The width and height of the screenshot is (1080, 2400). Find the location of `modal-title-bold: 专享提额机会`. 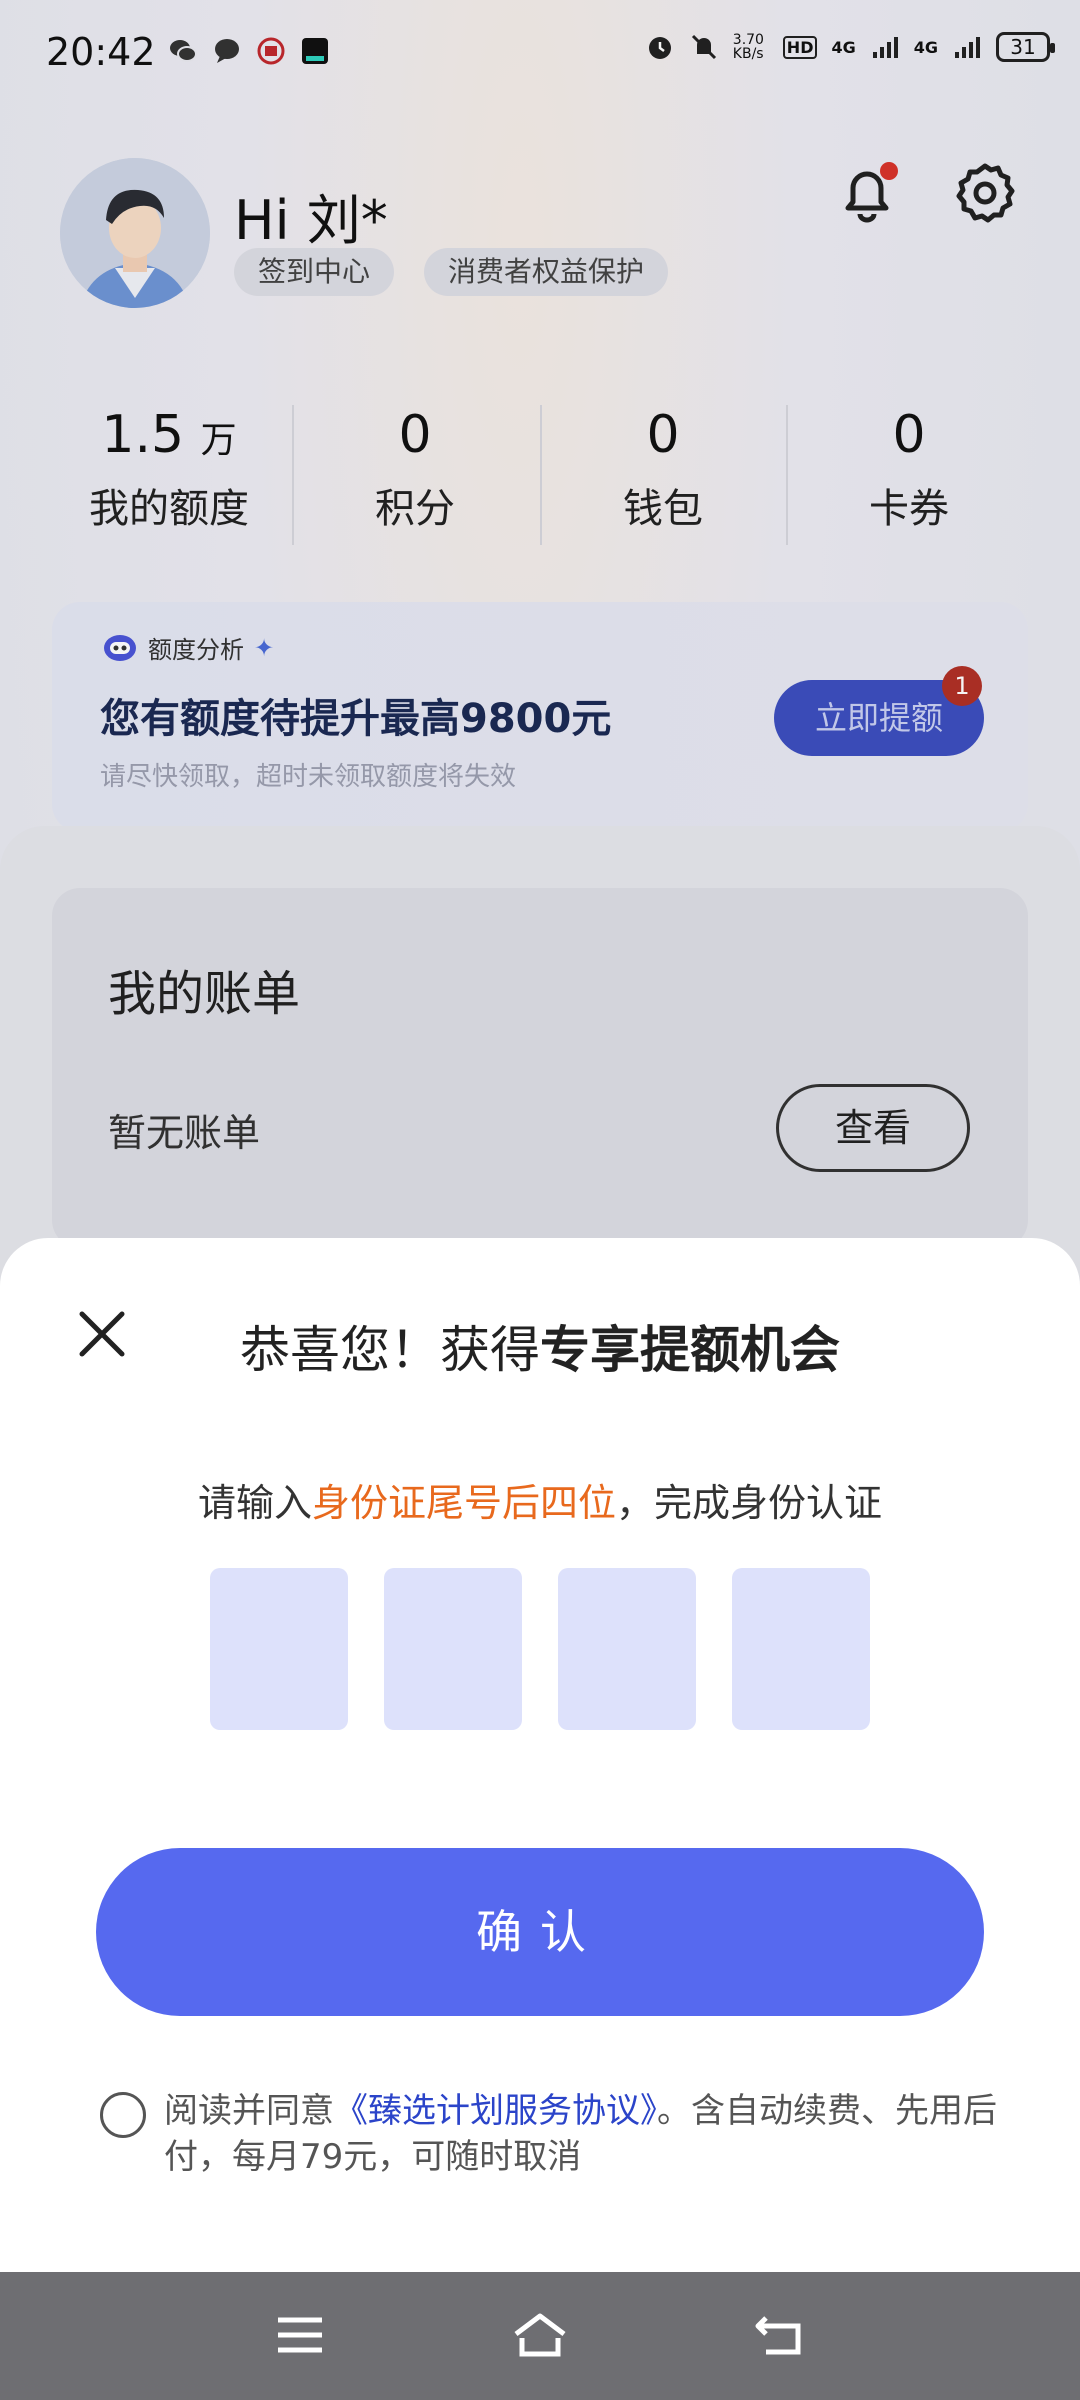

modal-title-bold: 专享提额机会 is located at coordinates (690, 1350).